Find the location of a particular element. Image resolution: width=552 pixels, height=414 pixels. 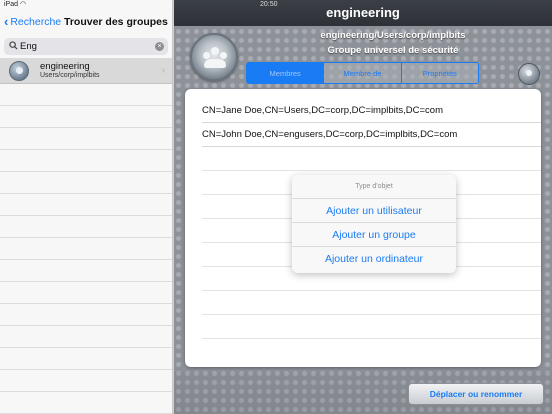

search-bar: × is located at coordinates (86, 46).